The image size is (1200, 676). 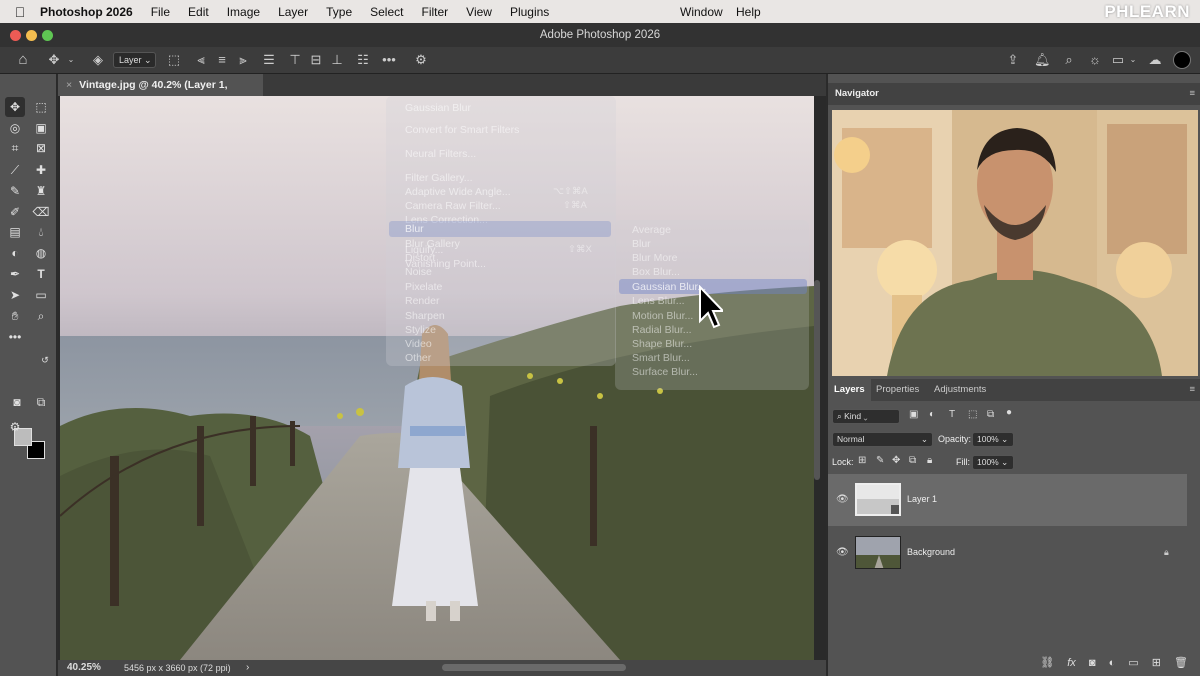 What do you see at coordinates (174, 60) in the screenshot?
I see `transform-controls-icon: ⬚` at bounding box center [174, 60].